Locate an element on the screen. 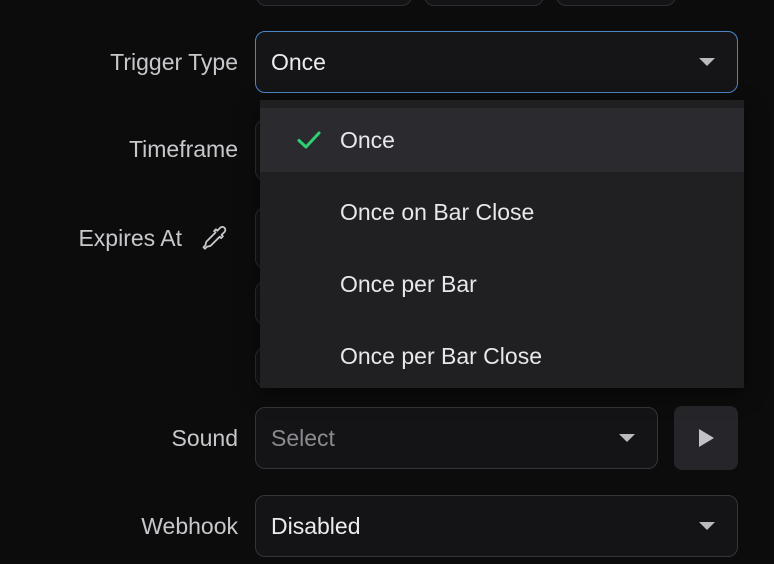 Image resolution: width=774 pixels, height=564 pixels. webhook-value: Disabled is located at coordinates (316, 525).